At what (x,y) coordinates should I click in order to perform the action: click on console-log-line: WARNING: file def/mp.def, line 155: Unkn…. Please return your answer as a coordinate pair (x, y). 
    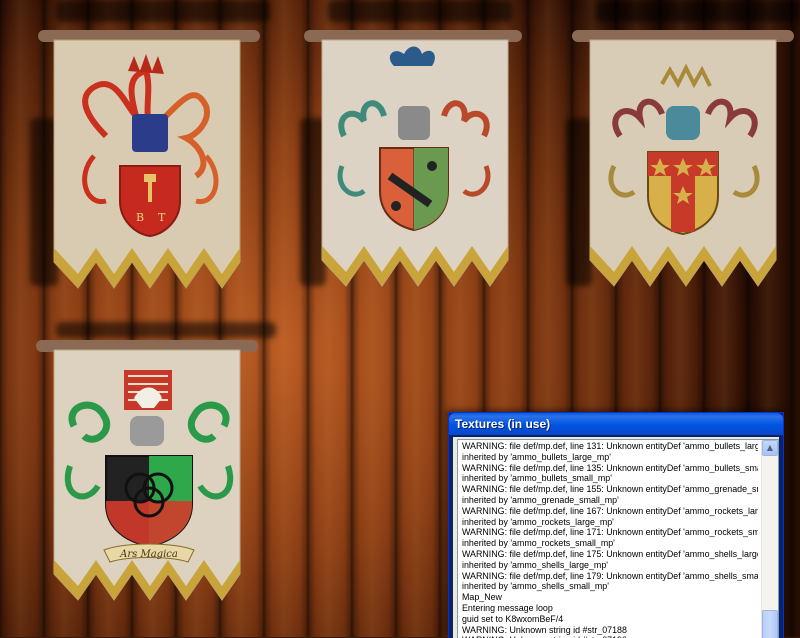
    Looking at the image, I should click on (610, 489).